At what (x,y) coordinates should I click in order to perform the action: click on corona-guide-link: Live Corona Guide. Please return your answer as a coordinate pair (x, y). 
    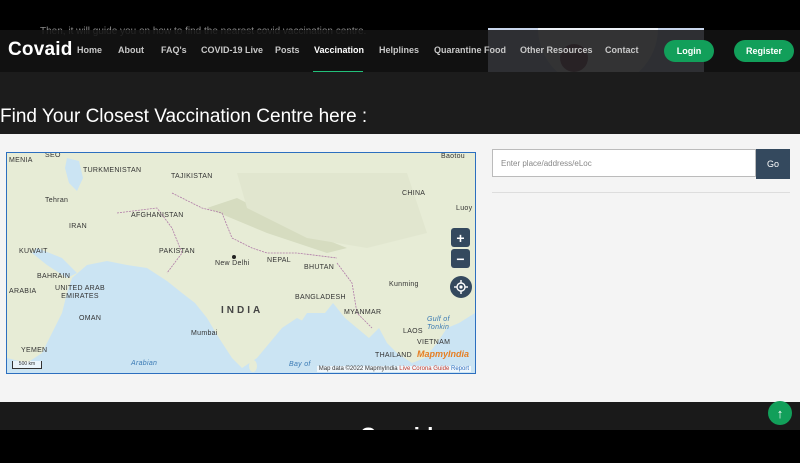
    Looking at the image, I should click on (424, 369).